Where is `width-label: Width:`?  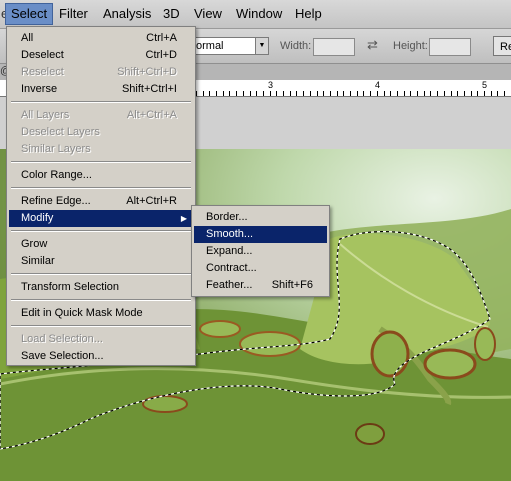 width-label: Width: is located at coordinates (296, 46).